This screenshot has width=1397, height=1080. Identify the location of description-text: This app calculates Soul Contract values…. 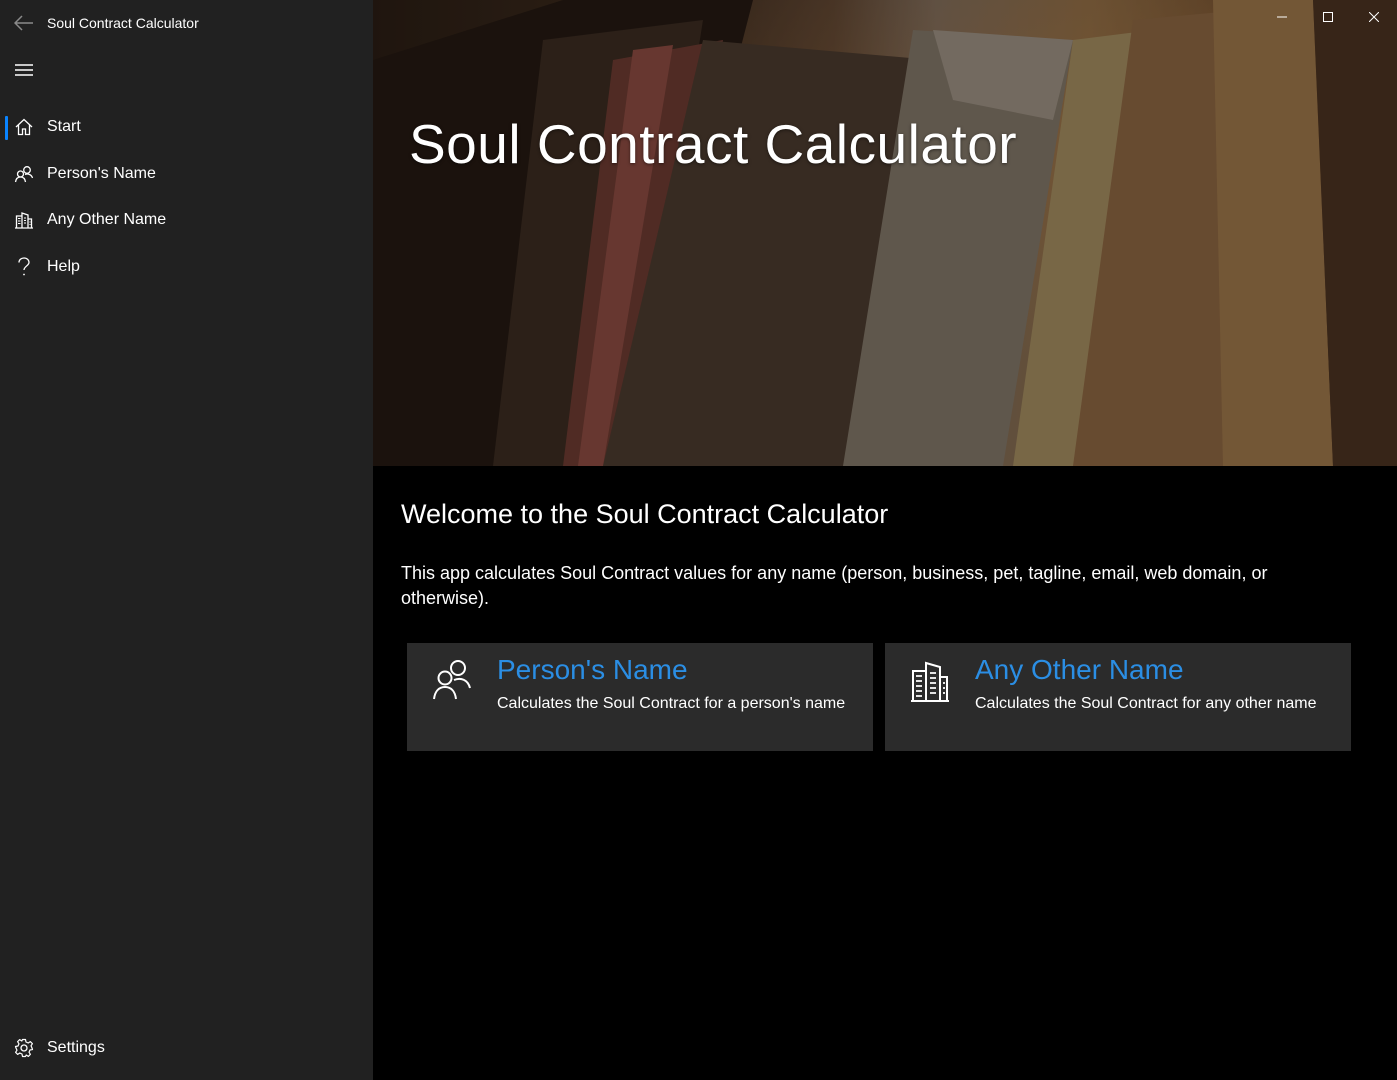
(834, 585).